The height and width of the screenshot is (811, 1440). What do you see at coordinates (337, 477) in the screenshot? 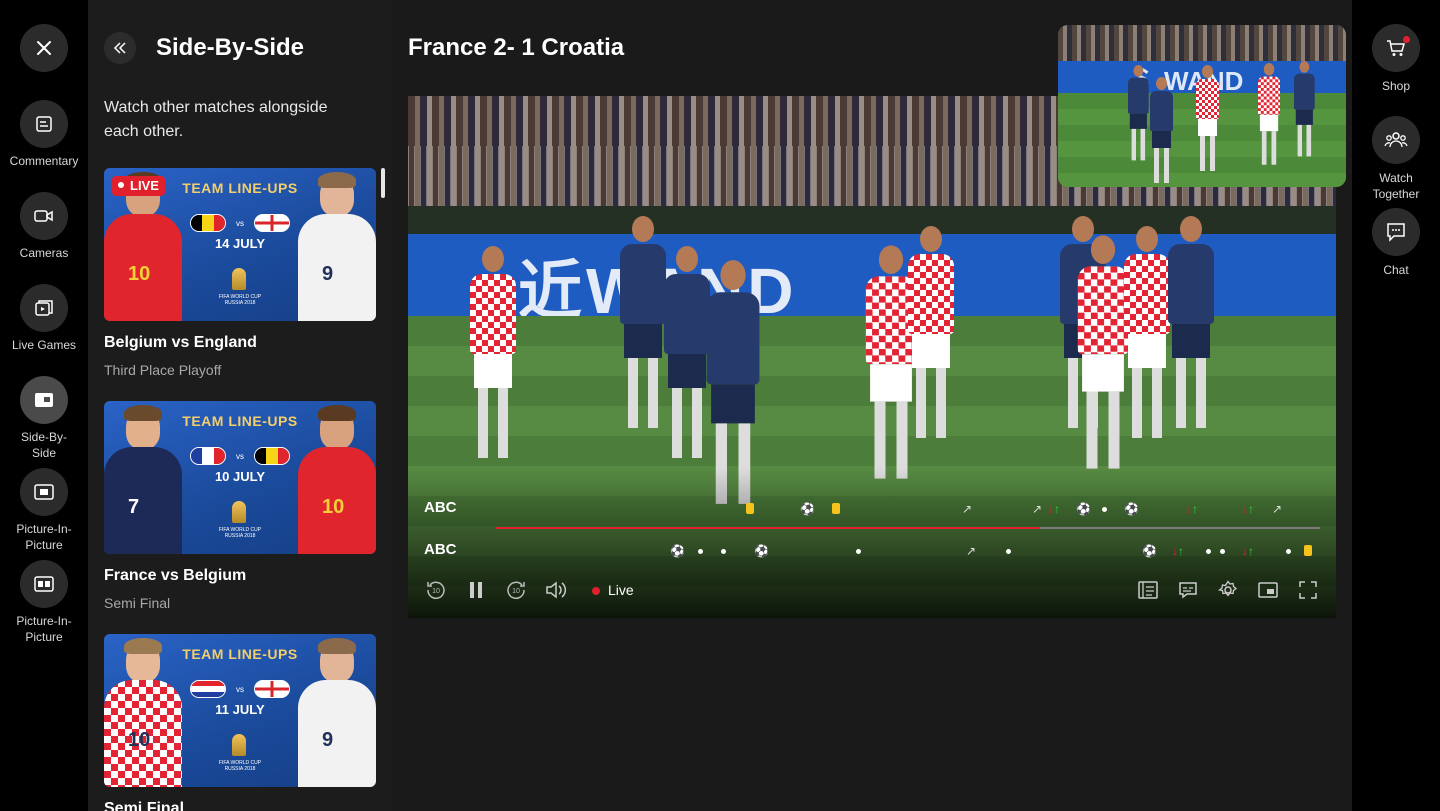
I see `player-image-right: 10` at bounding box center [337, 477].